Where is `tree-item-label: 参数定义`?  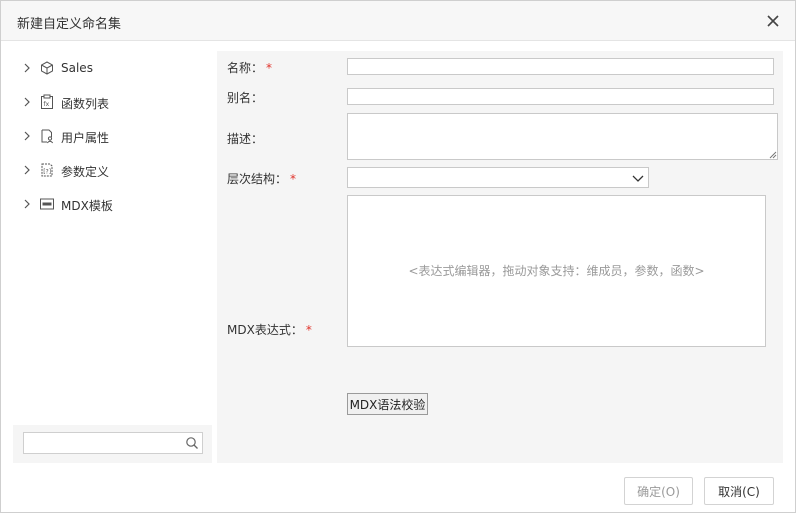
tree-item-label: 参数定义 is located at coordinates (85, 172).